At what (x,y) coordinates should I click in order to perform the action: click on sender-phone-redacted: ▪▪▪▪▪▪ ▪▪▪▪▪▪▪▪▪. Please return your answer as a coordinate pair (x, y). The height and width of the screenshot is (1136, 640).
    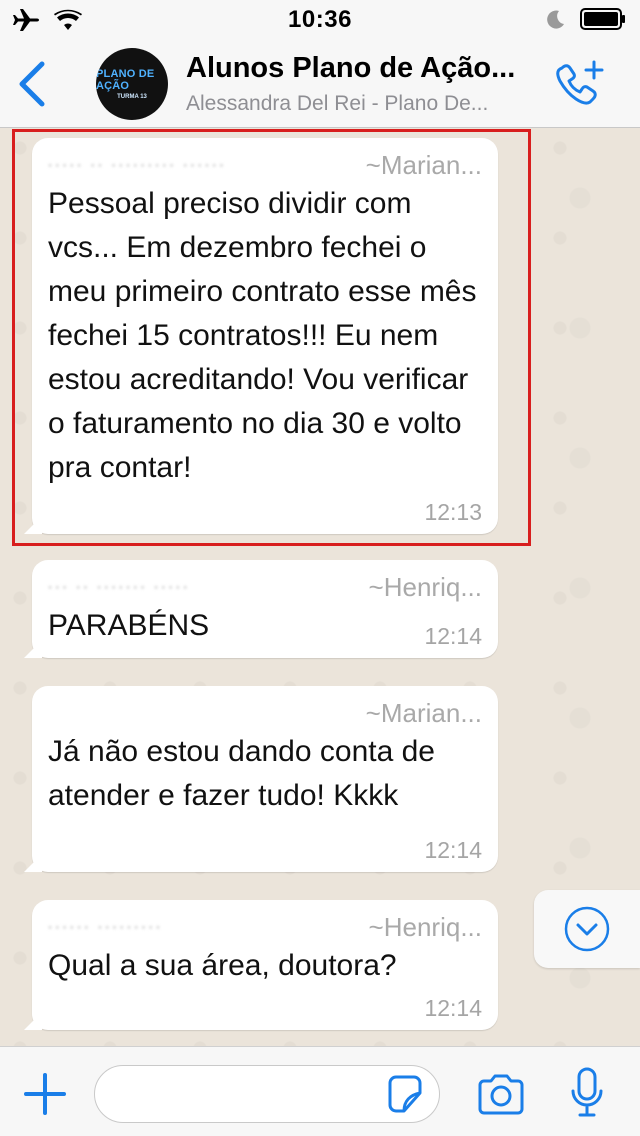
    Looking at the image, I should click on (106, 927).